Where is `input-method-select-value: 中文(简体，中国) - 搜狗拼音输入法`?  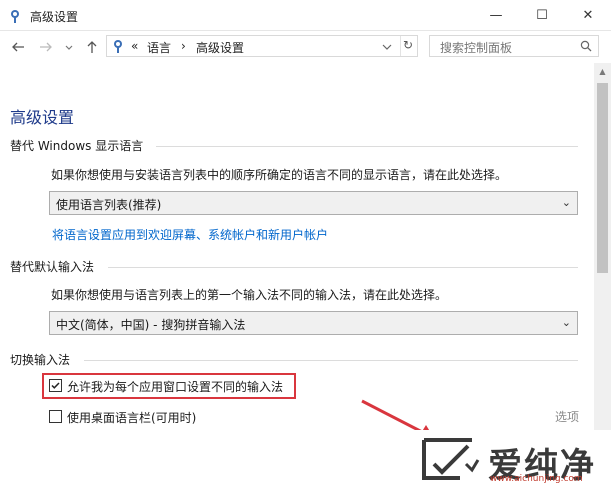
input-method-select-value: 中文(简体，中国) - 搜狗拼音输入法 is located at coordinates (151, 325).